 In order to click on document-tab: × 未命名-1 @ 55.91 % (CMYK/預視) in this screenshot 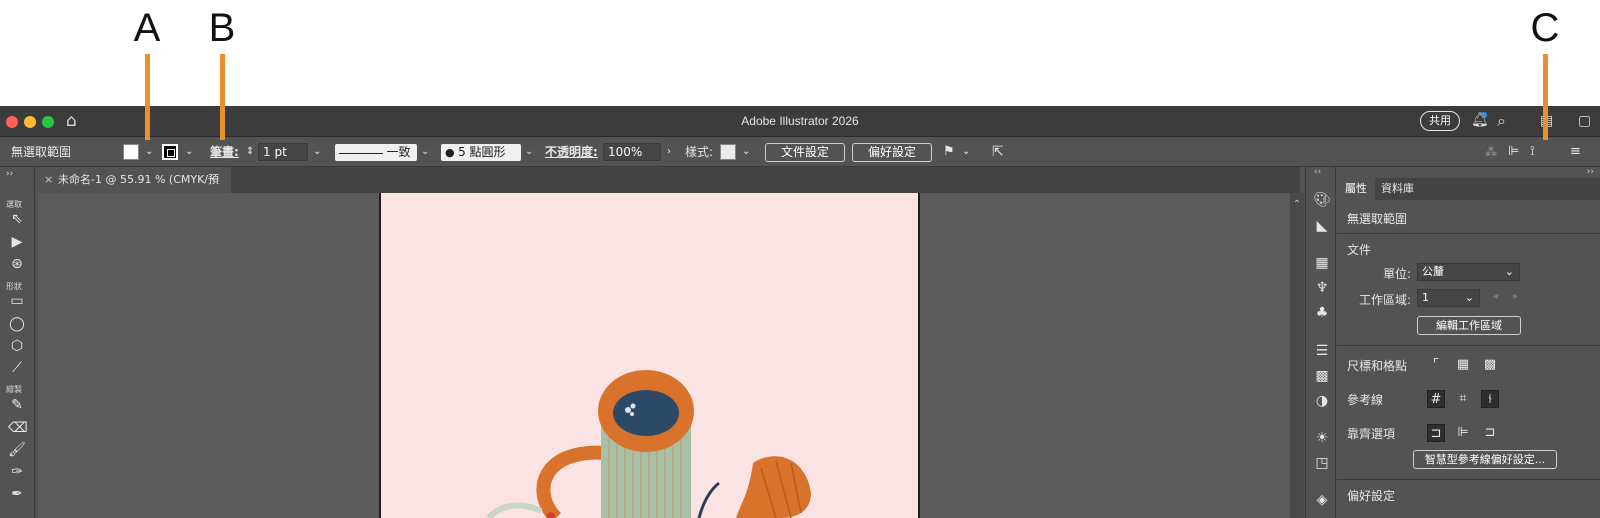, I will do `click(134, 189)`.